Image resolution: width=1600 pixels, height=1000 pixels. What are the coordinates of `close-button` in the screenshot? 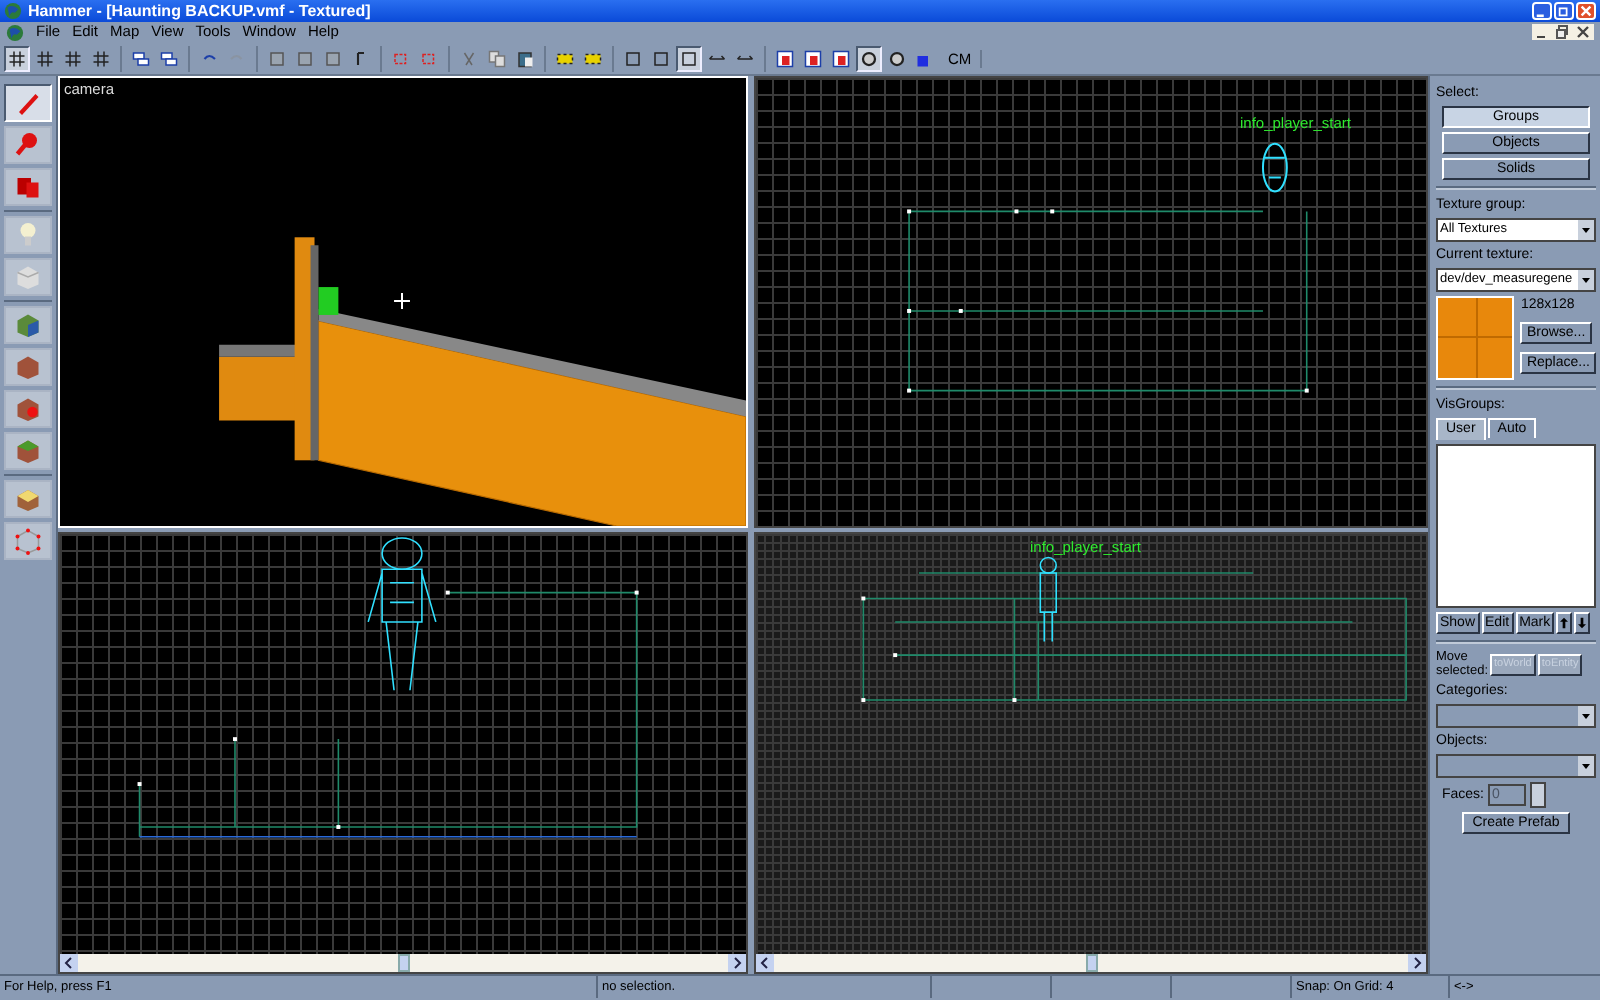 It's located at (1583, 32).